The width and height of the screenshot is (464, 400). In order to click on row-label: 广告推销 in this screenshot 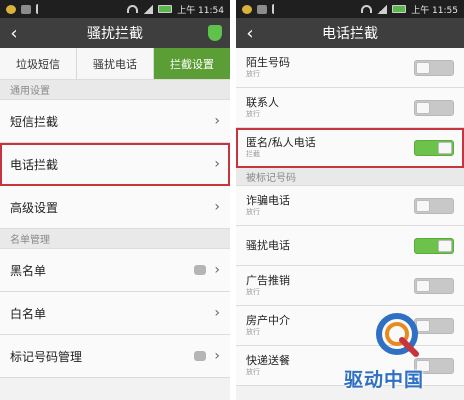, I will do `click(268, 280)`.